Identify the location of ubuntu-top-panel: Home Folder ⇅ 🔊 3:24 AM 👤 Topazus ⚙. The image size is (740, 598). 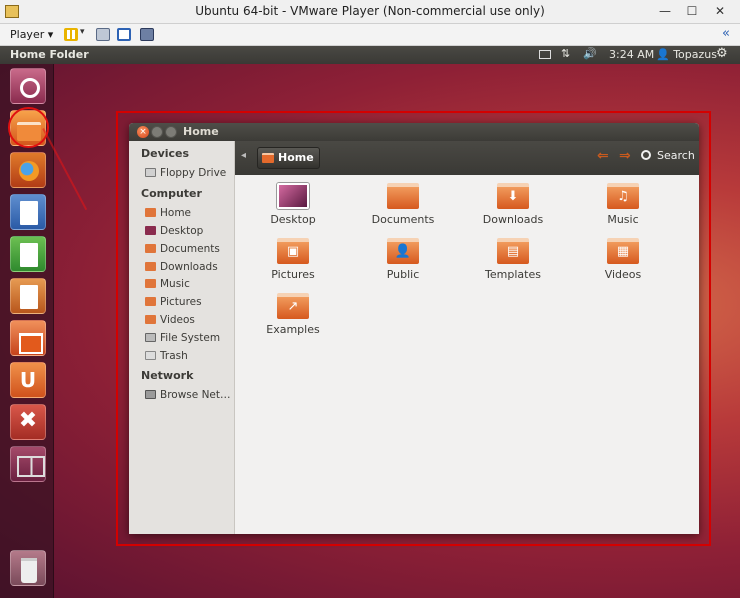
(370, 55).